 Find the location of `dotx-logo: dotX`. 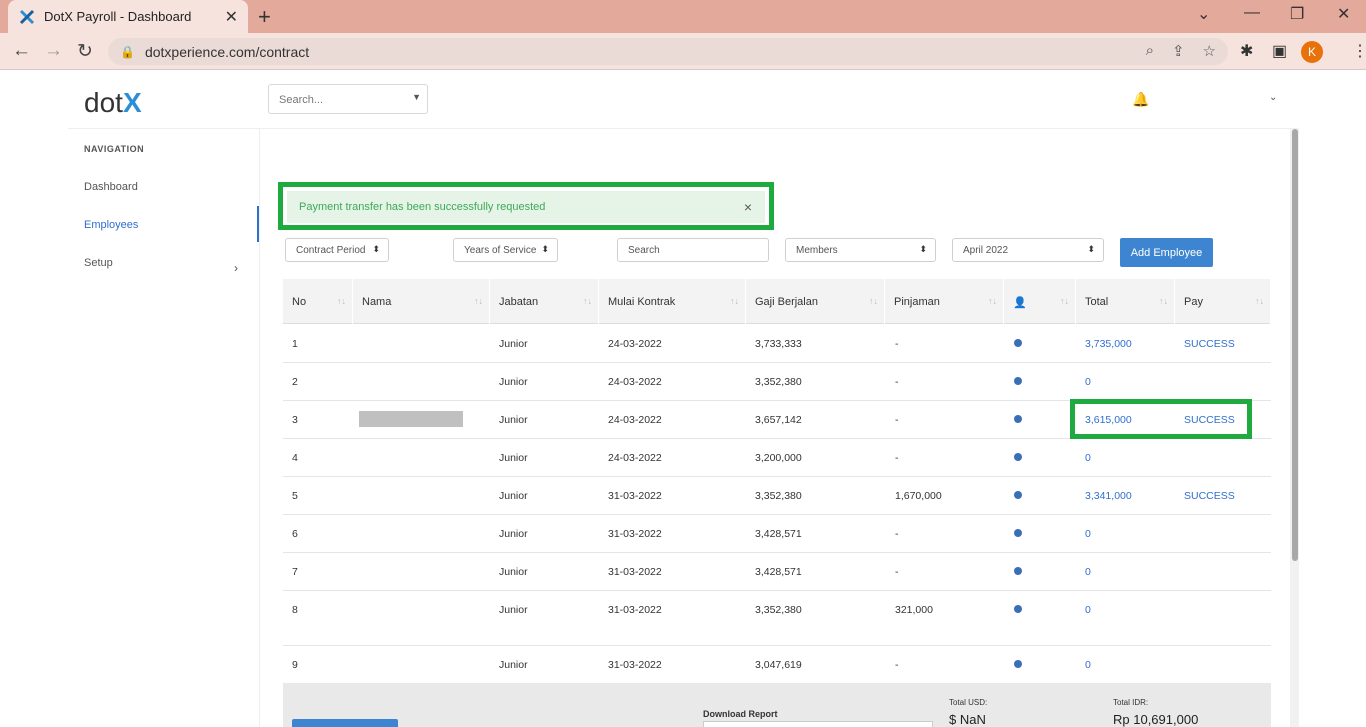

dotx-logo: dotX is located at coordinates (113, 103).